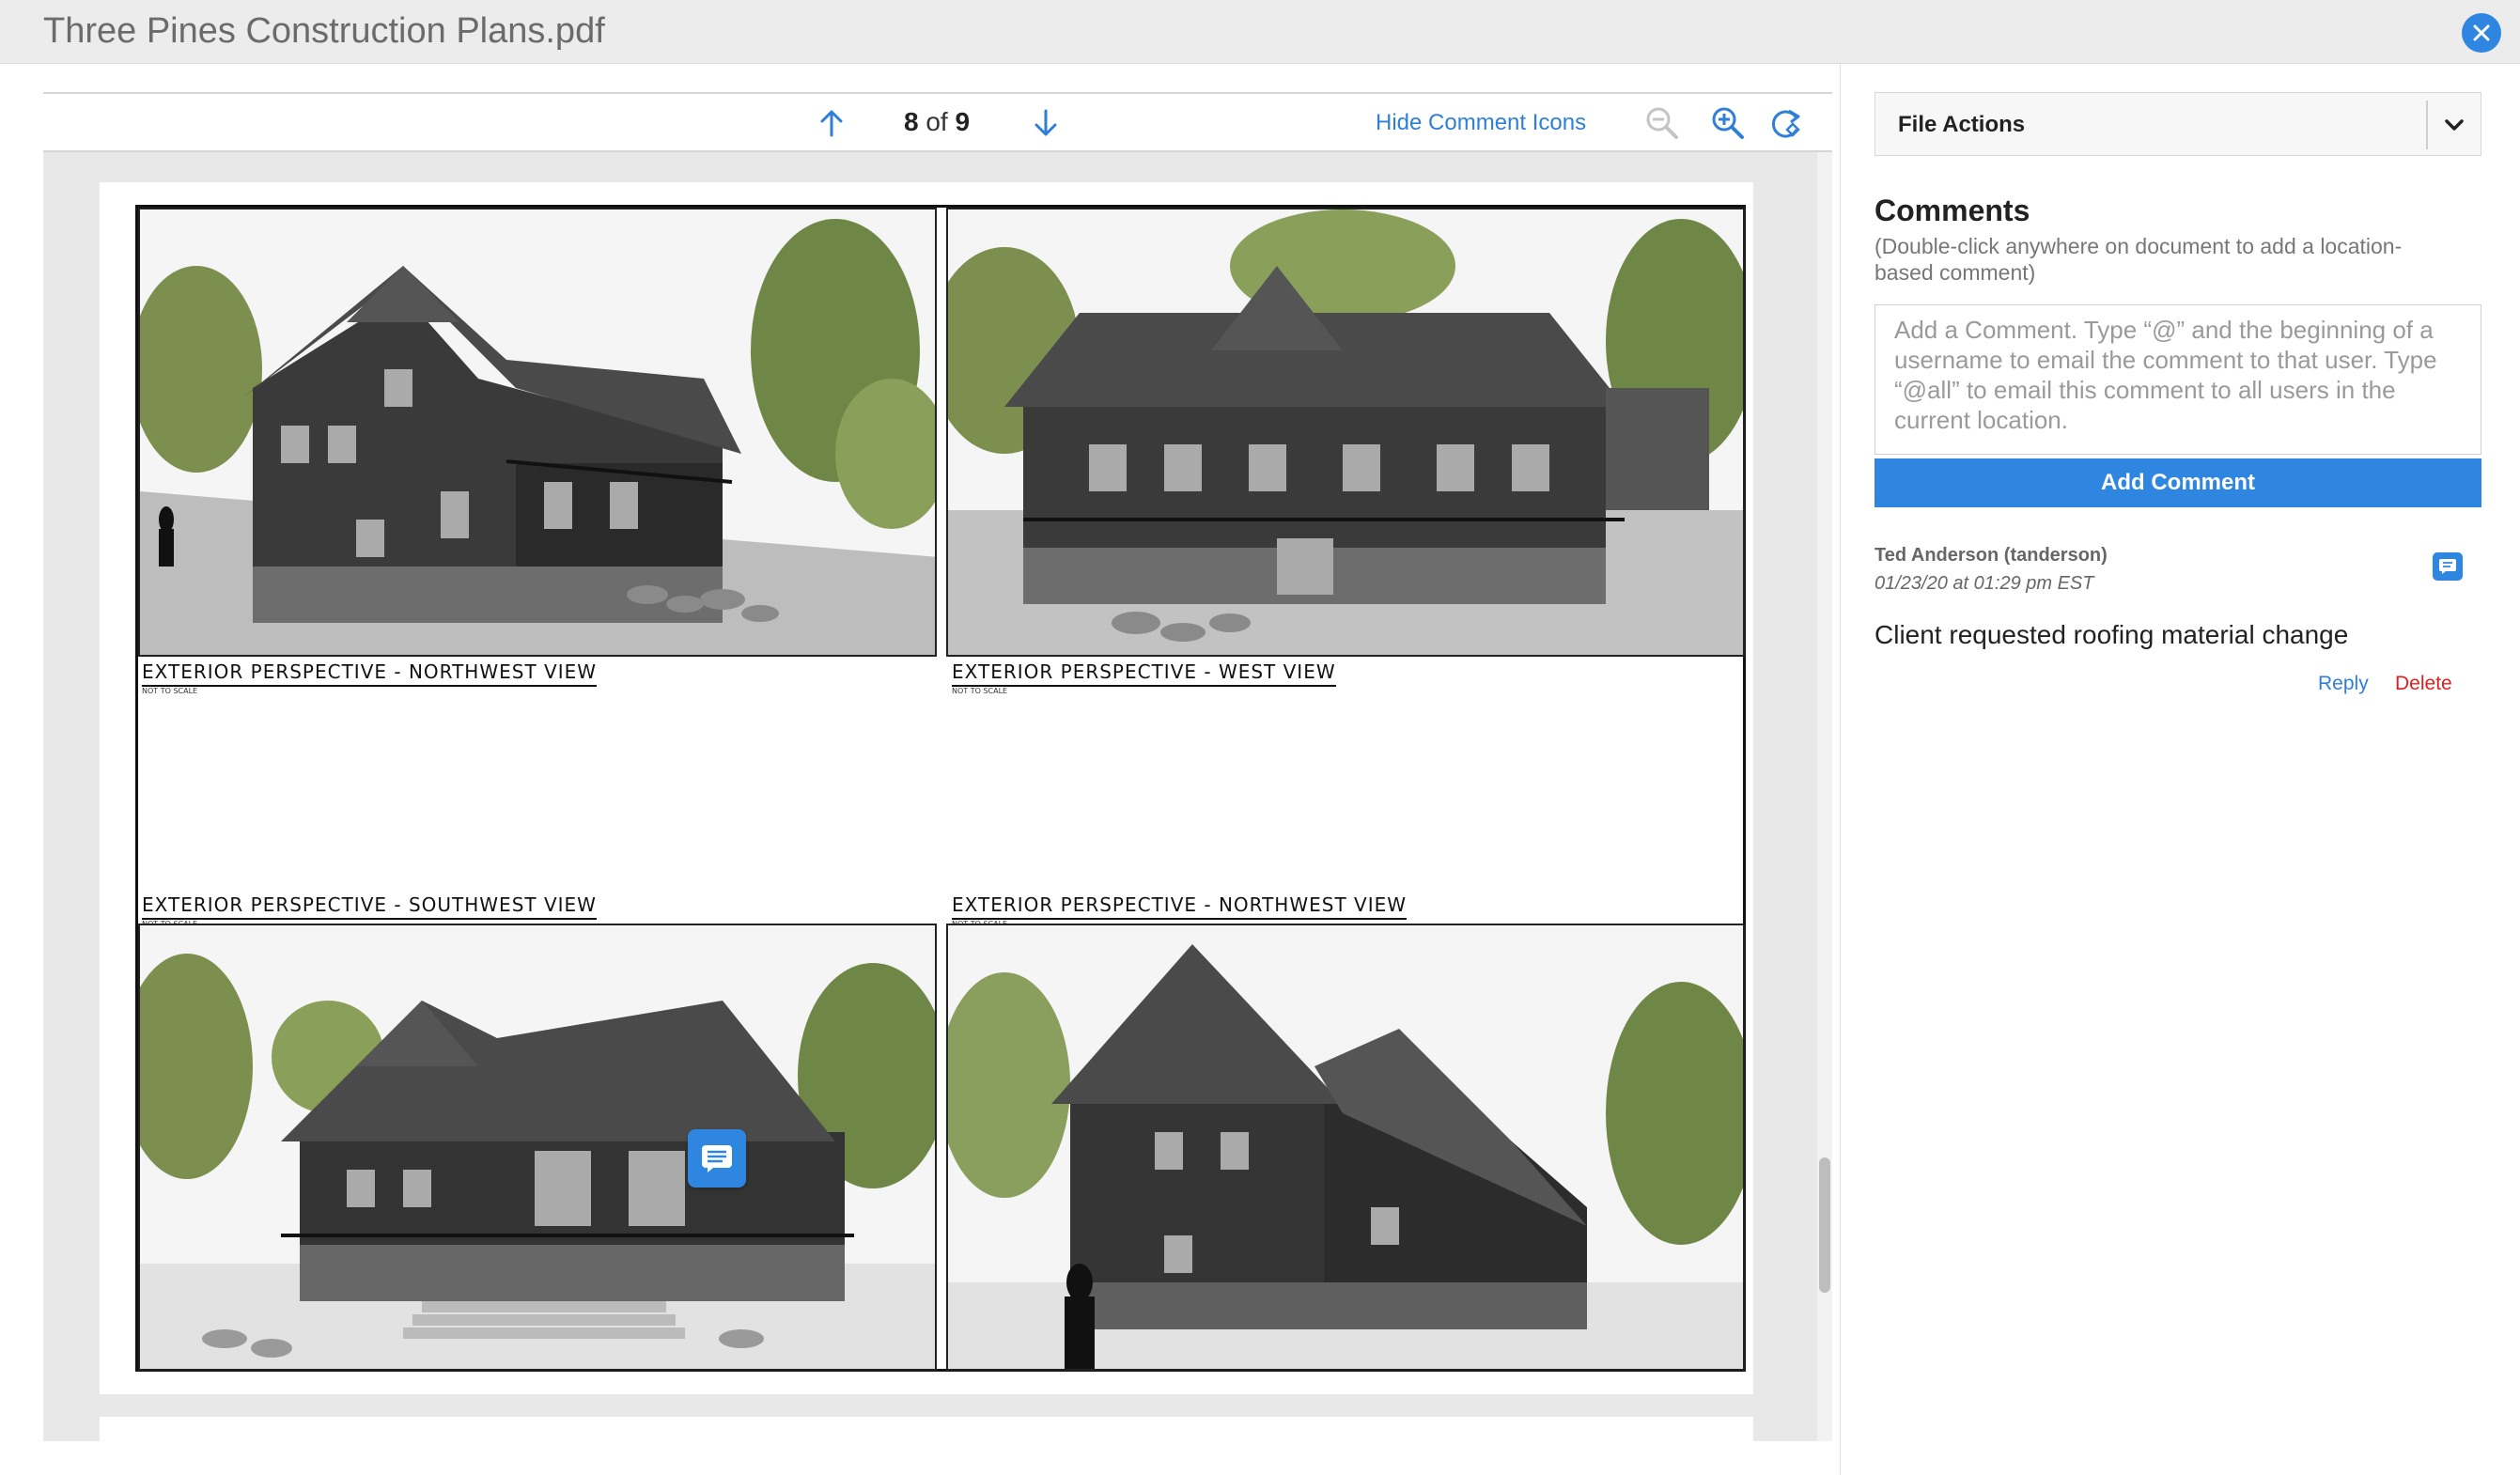 The width and height of the screenshot is (2520, 1475). Describe the element at coordinates (1962, 125) in the screenshot. I see `file-actions-label: File Actions` at that location.